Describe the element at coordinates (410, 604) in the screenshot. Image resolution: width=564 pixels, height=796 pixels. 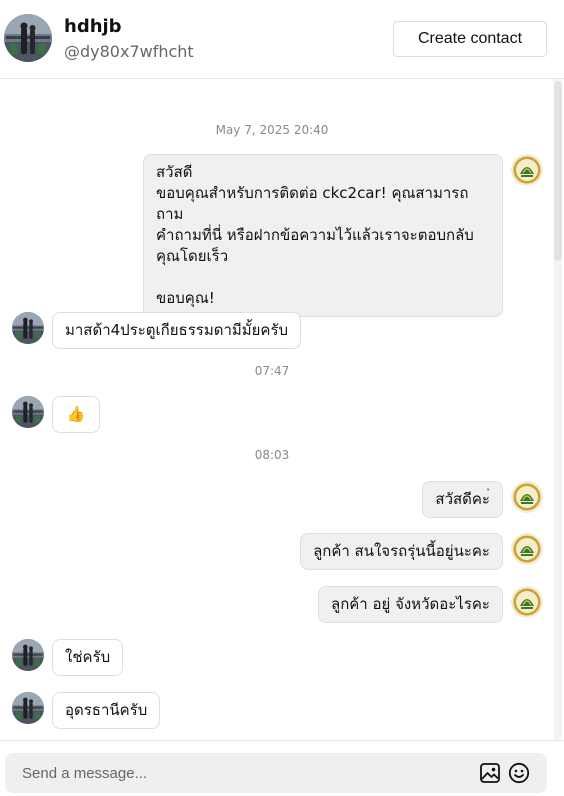
I see `outgoing-message: ลูกค้า อยู่ จังหวัดอะไรคะ` at that location.